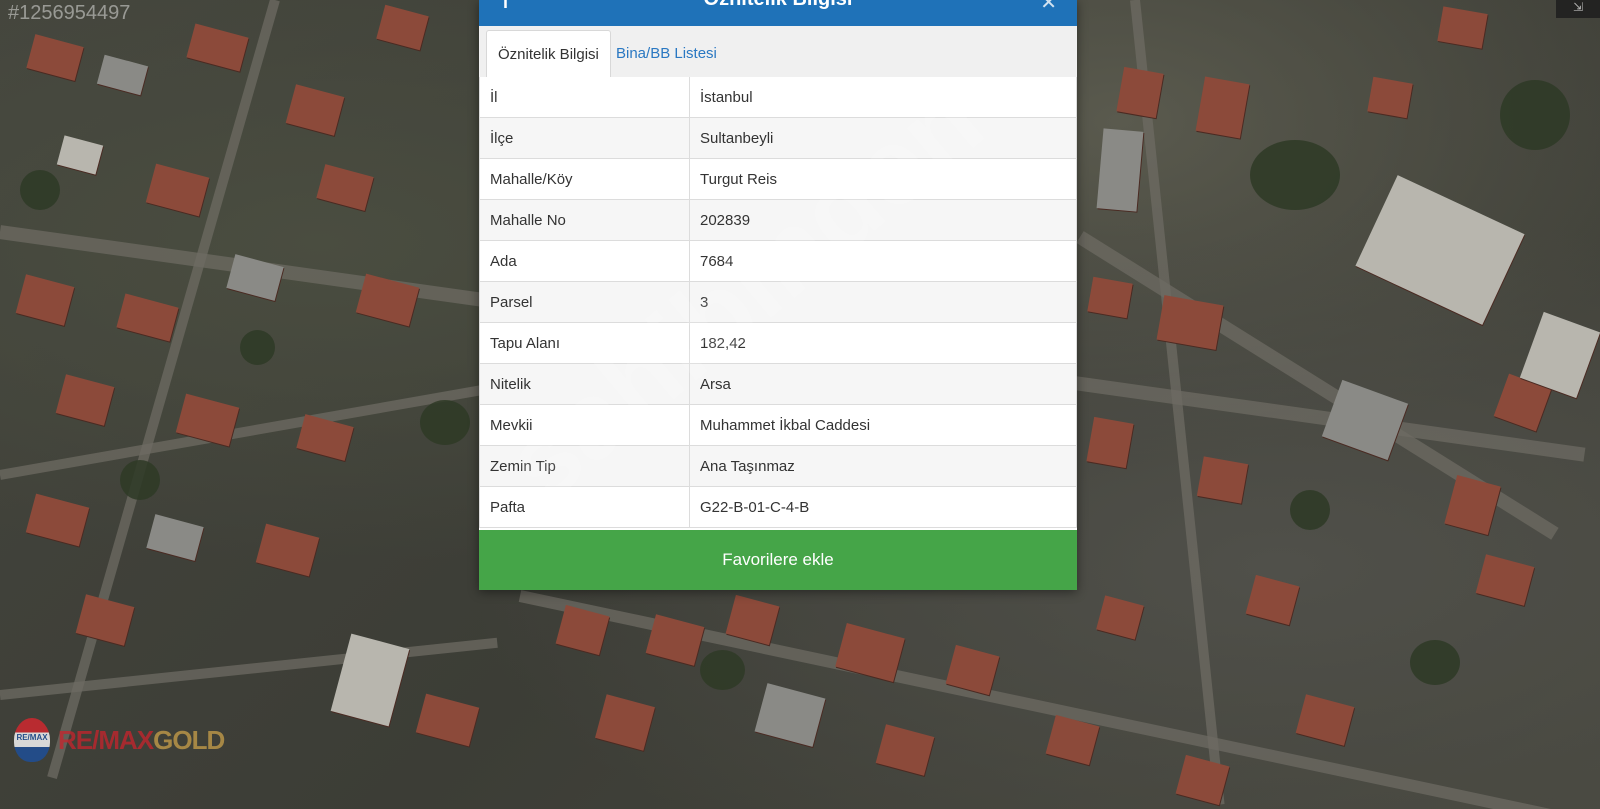  Describe the element at coordinates (584, 384) in the screenshot. I see `attribute-key: Nitelik` at that location.